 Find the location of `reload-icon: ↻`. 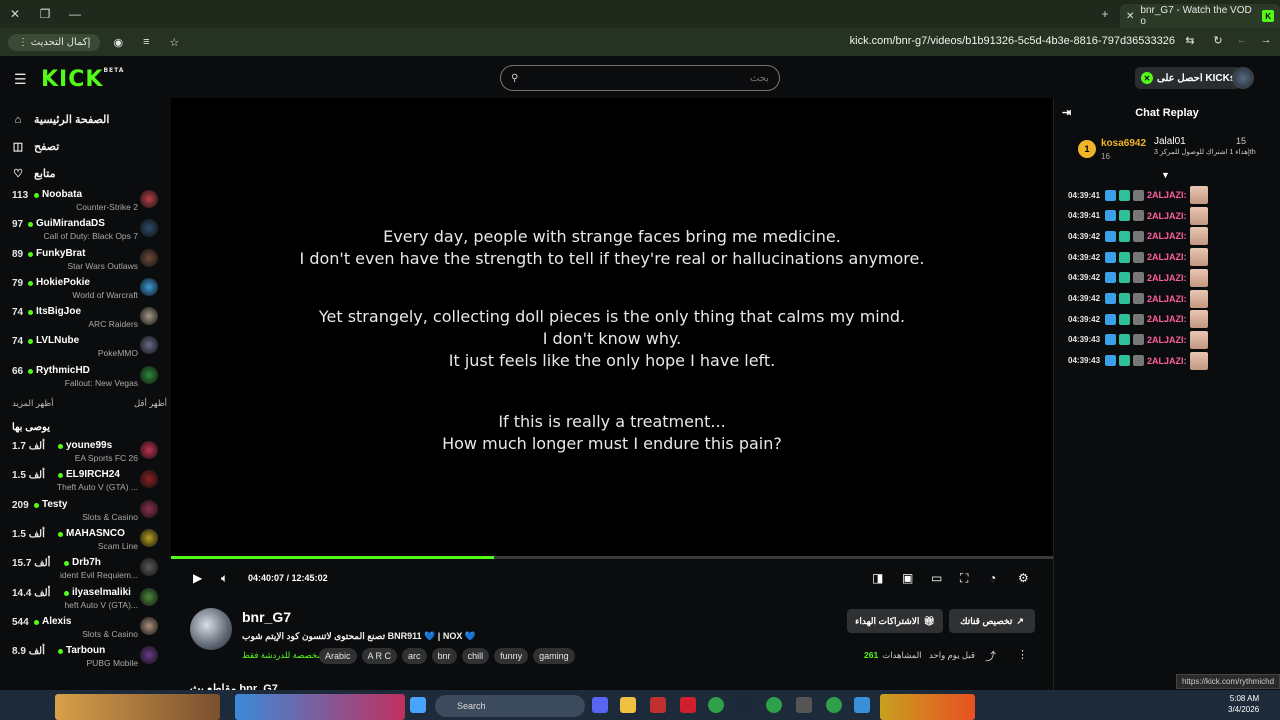

reload-icon: ↻ is located at coordinates (1218, 40).